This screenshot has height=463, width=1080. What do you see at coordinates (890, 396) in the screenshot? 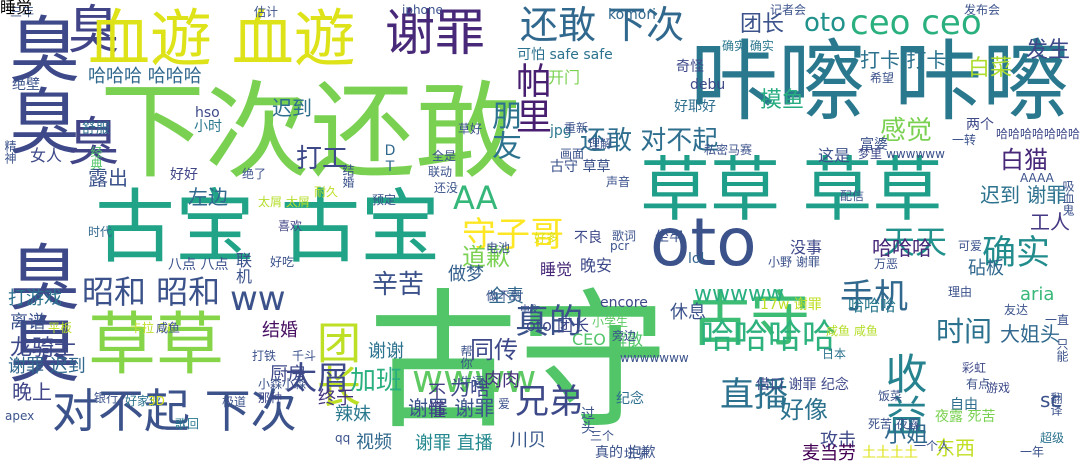
I see `cloud-word-fancai: 饭菜` at bounding box center [890, 396].